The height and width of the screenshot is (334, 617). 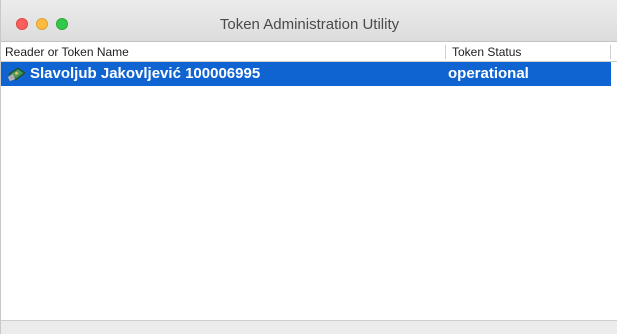 What do you see at coordinates (145, 73) in the screenshot?
I see `token-name-cell: Slavoljub Jakovljević 100006995` at bounding box center [145, 73].